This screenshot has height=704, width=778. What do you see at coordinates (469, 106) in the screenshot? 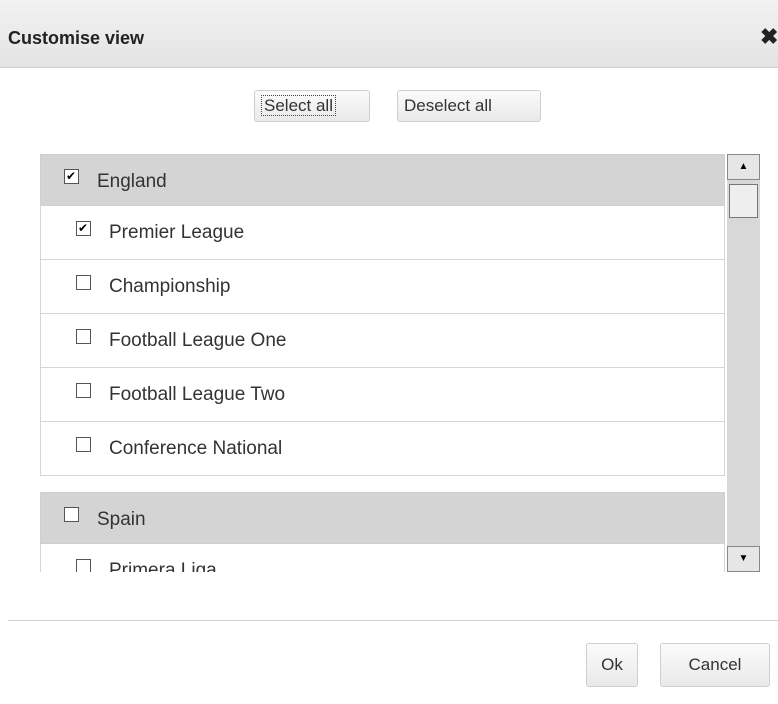
I see `deselect-all-button: Deselect all` at bounding box center [469, 106].